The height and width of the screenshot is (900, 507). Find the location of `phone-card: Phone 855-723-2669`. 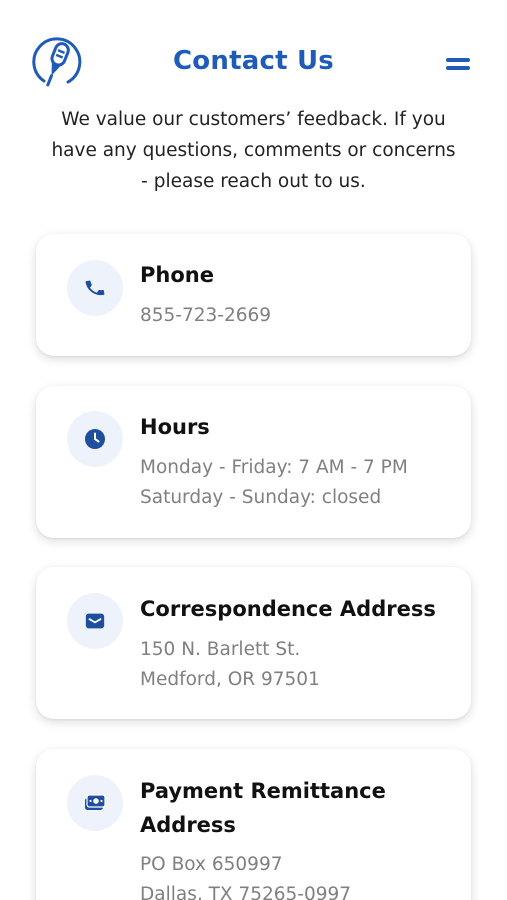

phone-card: Phone 855-723-2669 is located at coordinates (253, 295).